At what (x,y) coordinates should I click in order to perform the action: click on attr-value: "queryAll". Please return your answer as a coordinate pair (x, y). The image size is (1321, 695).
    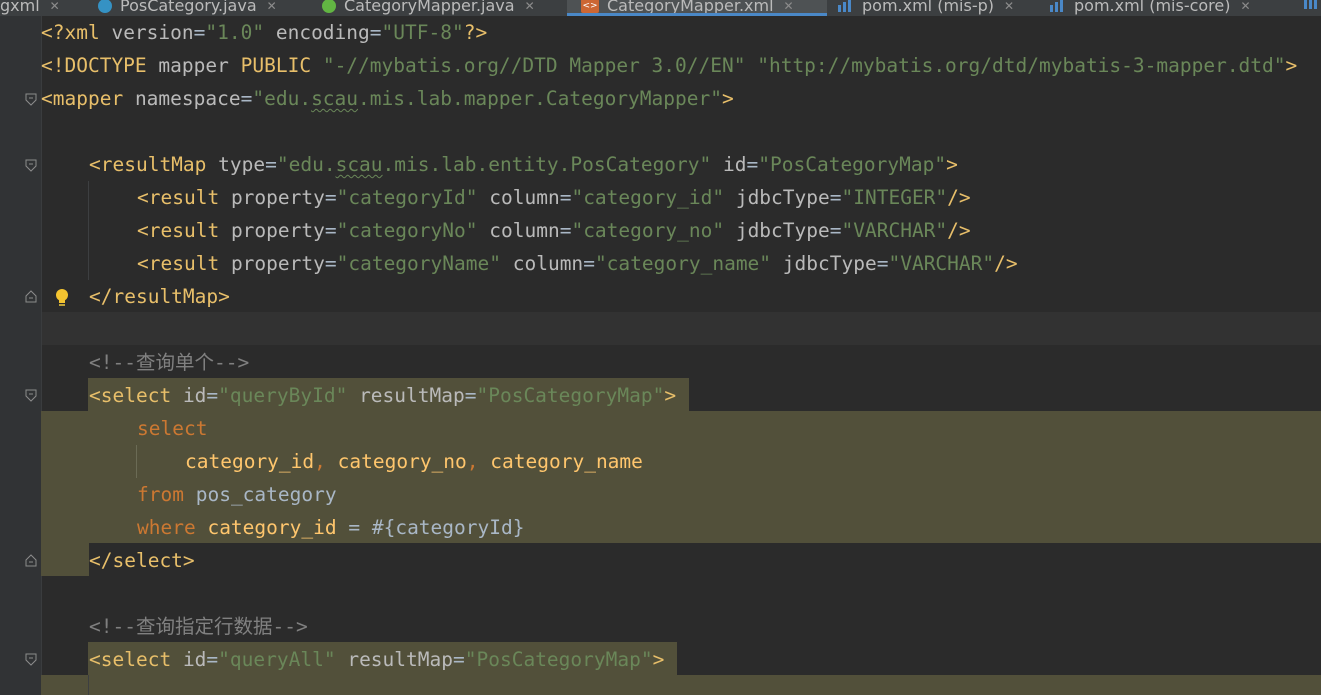
    Looking at the image, I should click on (277, 659).